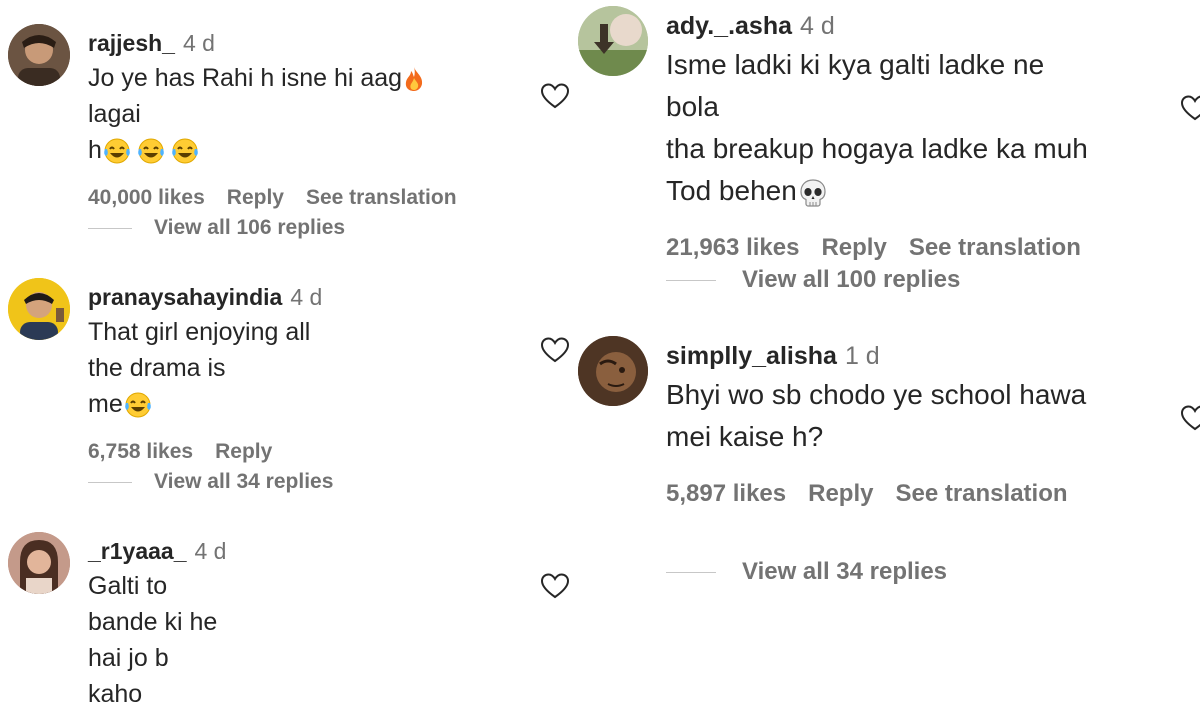 This screenshot has height=712, width=1200. Describe the element at coordinates (862, 356) in the screenshot. I see `comment-time: 1 d` at that location.